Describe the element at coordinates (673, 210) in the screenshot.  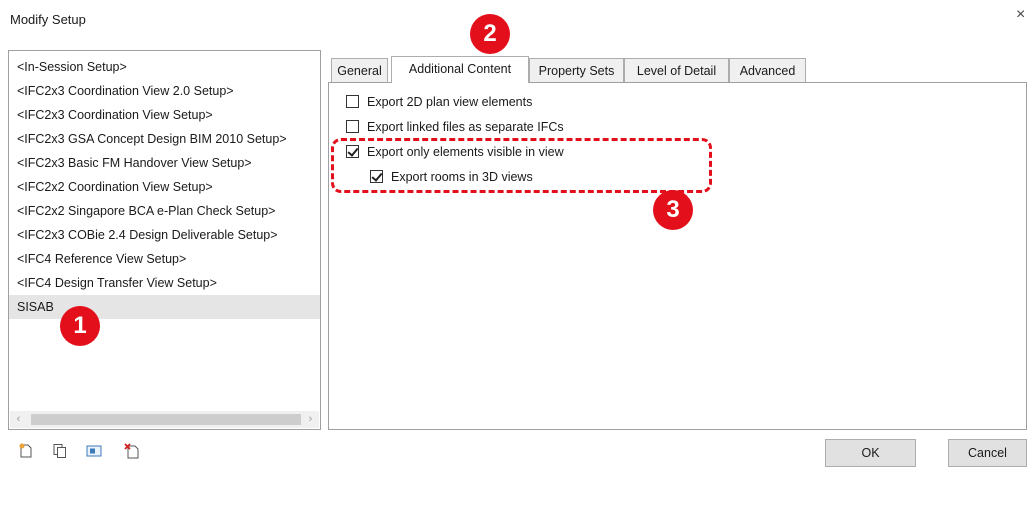
I see `annotation-badge-3: 3` at that location.